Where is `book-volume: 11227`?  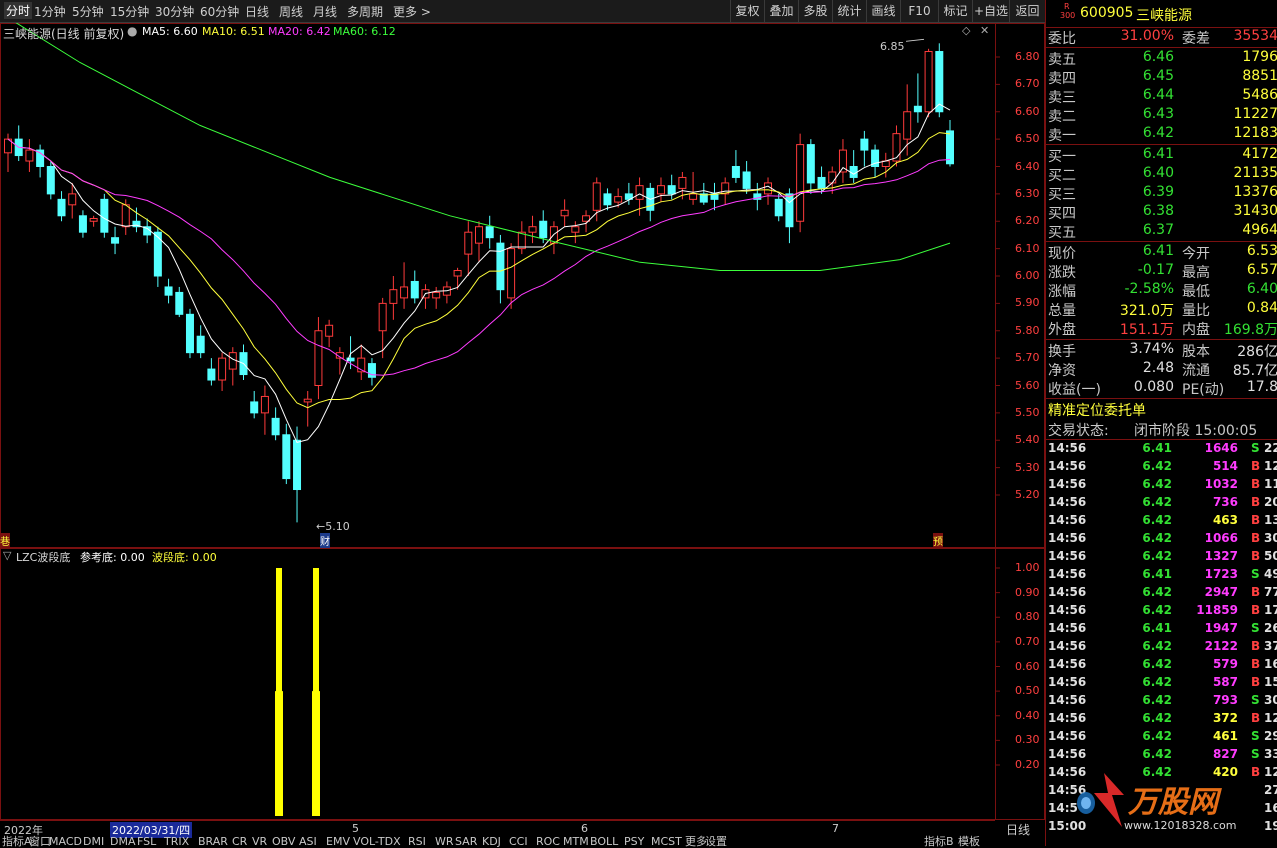 book-volume: 11227 is located at coordinates (1255, 114).